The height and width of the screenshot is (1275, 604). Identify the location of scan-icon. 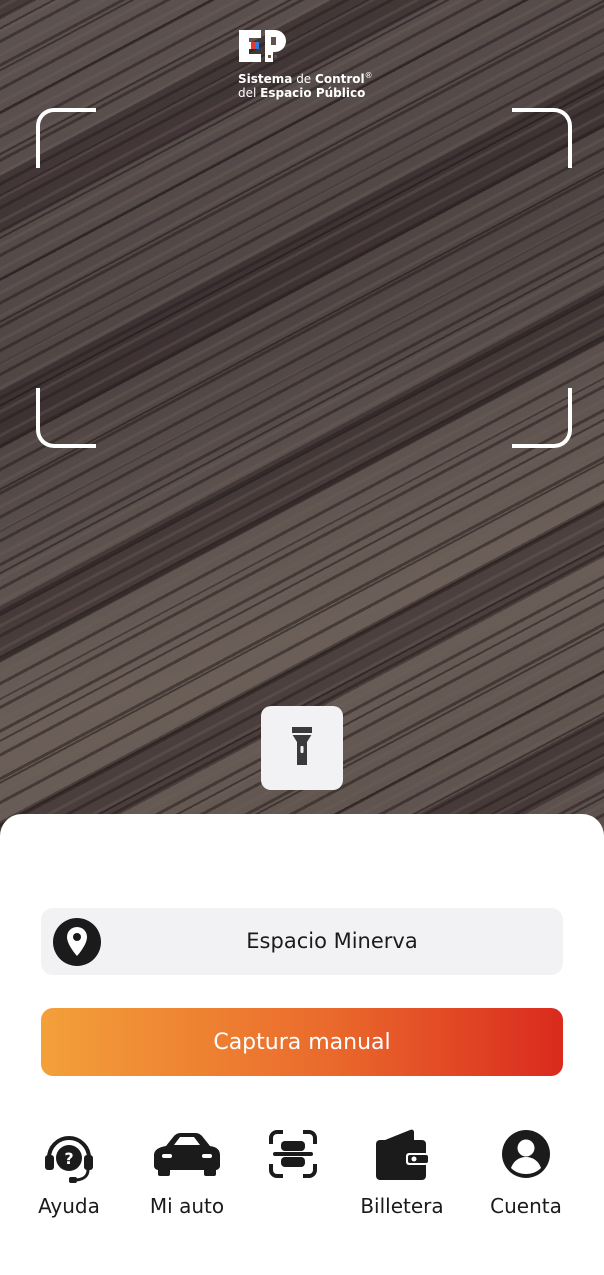
(293, 1156).